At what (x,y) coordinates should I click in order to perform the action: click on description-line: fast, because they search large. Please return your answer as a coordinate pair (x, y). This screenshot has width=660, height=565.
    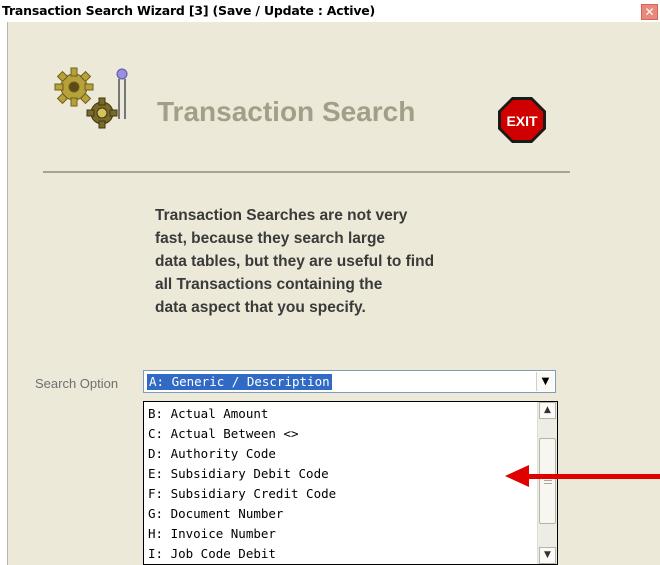
    Looking at the image, I should click on (270, 238).